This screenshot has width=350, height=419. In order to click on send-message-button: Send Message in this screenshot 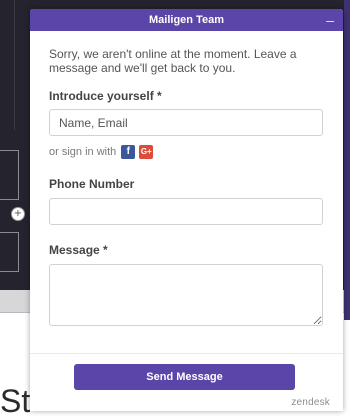, I will do `click(184, 377)`.